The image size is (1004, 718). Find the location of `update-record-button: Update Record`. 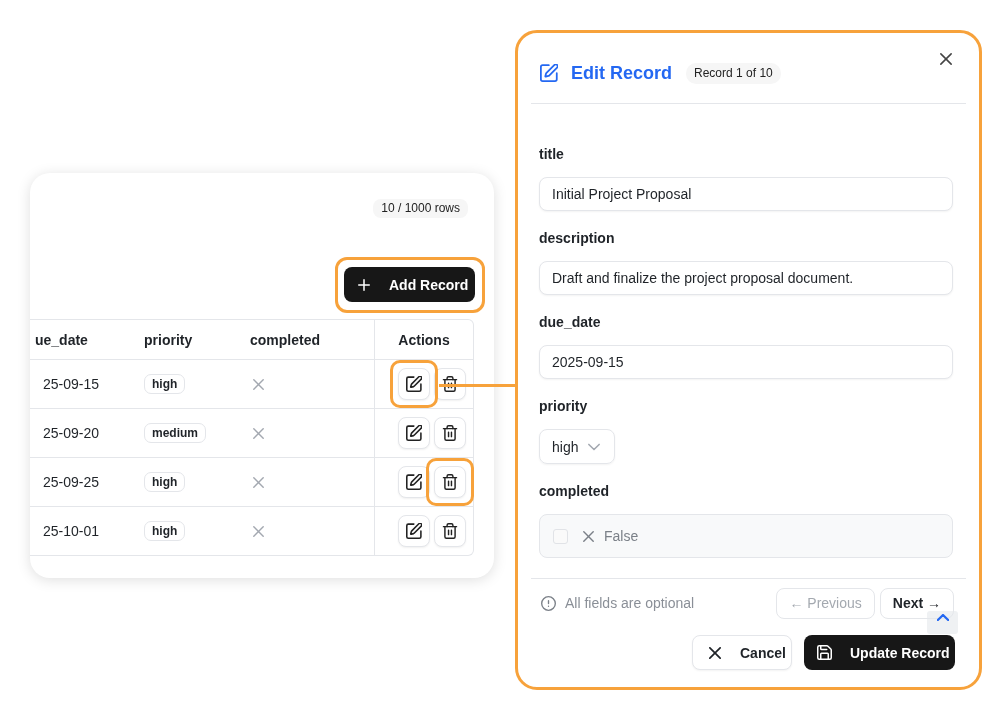

update-record-button: Update Record is located at coordinates (879, 652).